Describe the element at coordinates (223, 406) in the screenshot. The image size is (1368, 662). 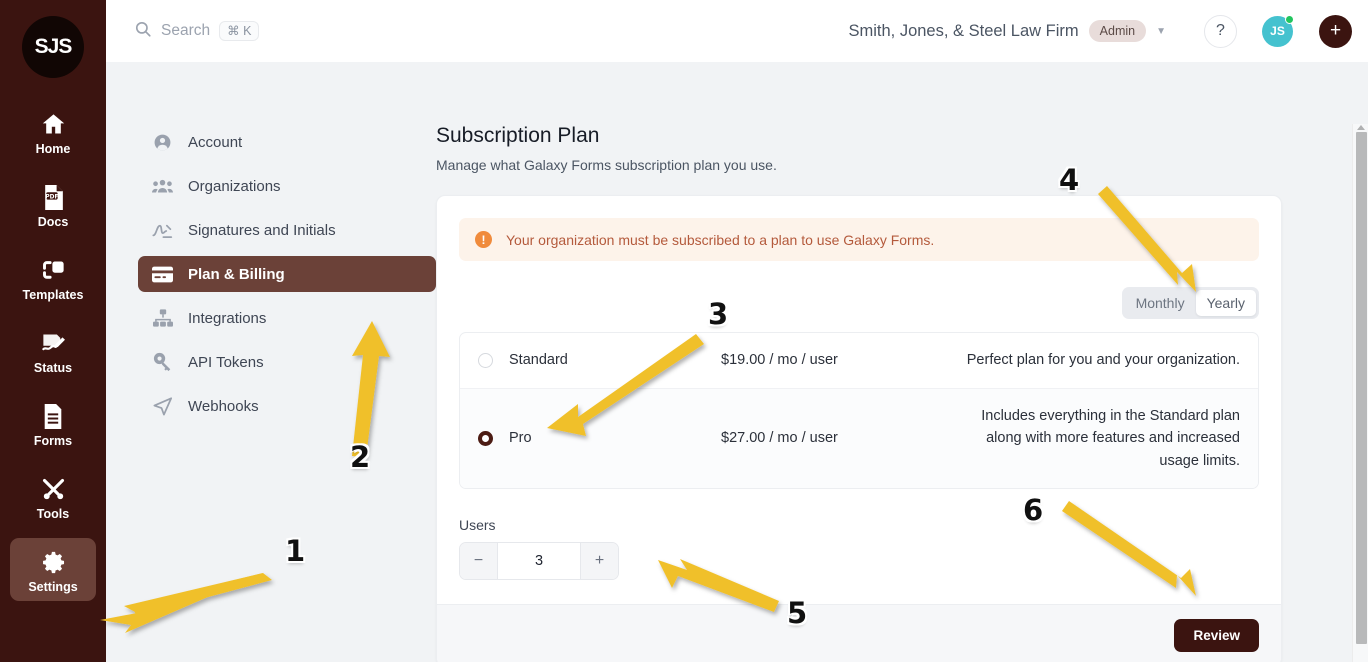
I see `sidebar-item-label: Webhooks` at that location.